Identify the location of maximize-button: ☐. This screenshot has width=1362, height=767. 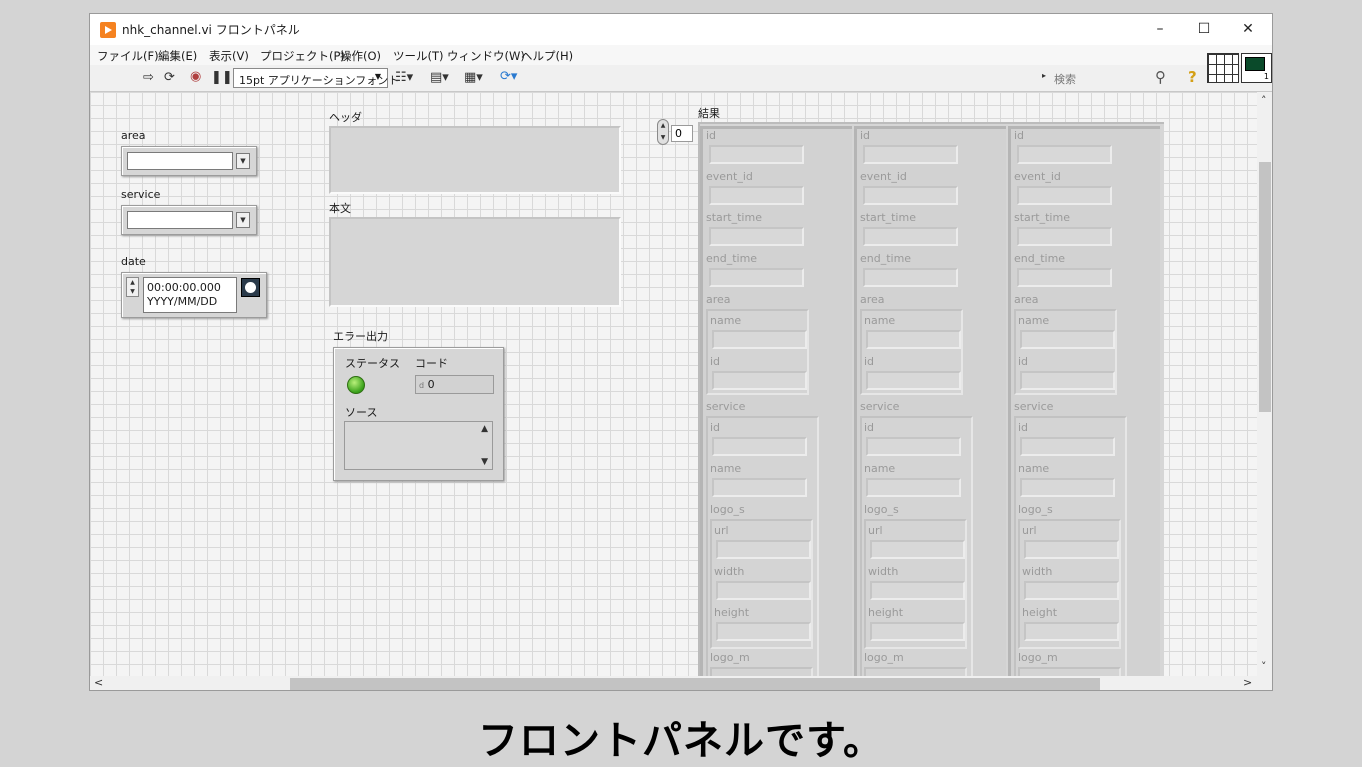
(1204, 29).